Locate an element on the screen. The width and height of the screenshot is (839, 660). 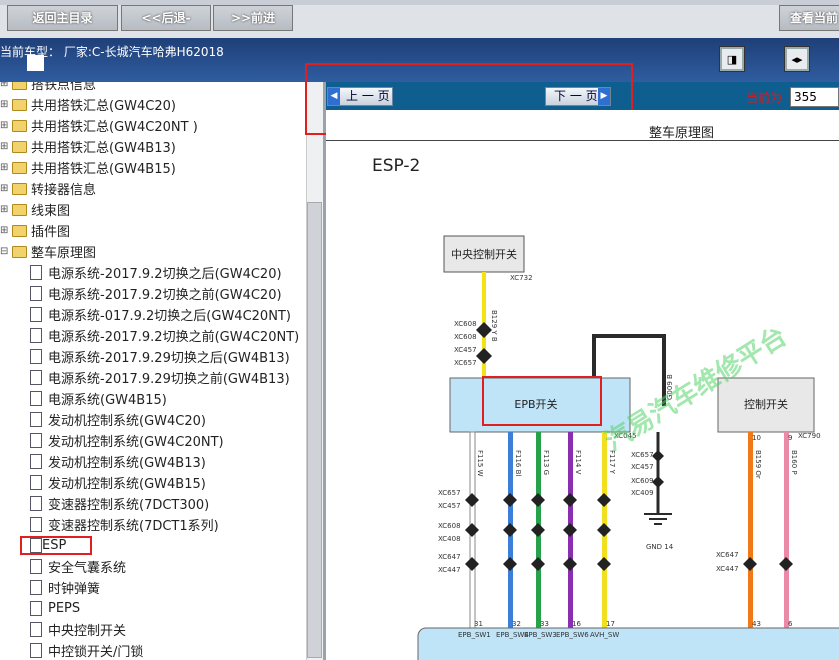
tree-item: 电源系统-2017.9.2切换之后(GW4C20) is located at coordinates (156, 272).